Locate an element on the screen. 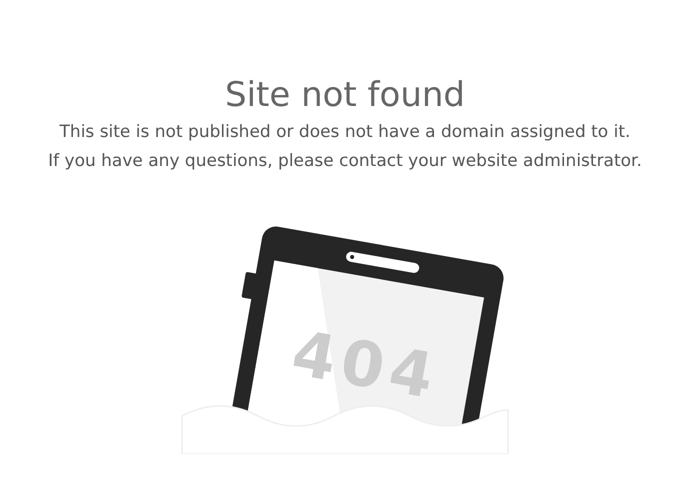 The height and width of the screenshot is (486, 690). message-text: This site is not published or does not have a domain assigned to it. is located at coordinates (345, 132).